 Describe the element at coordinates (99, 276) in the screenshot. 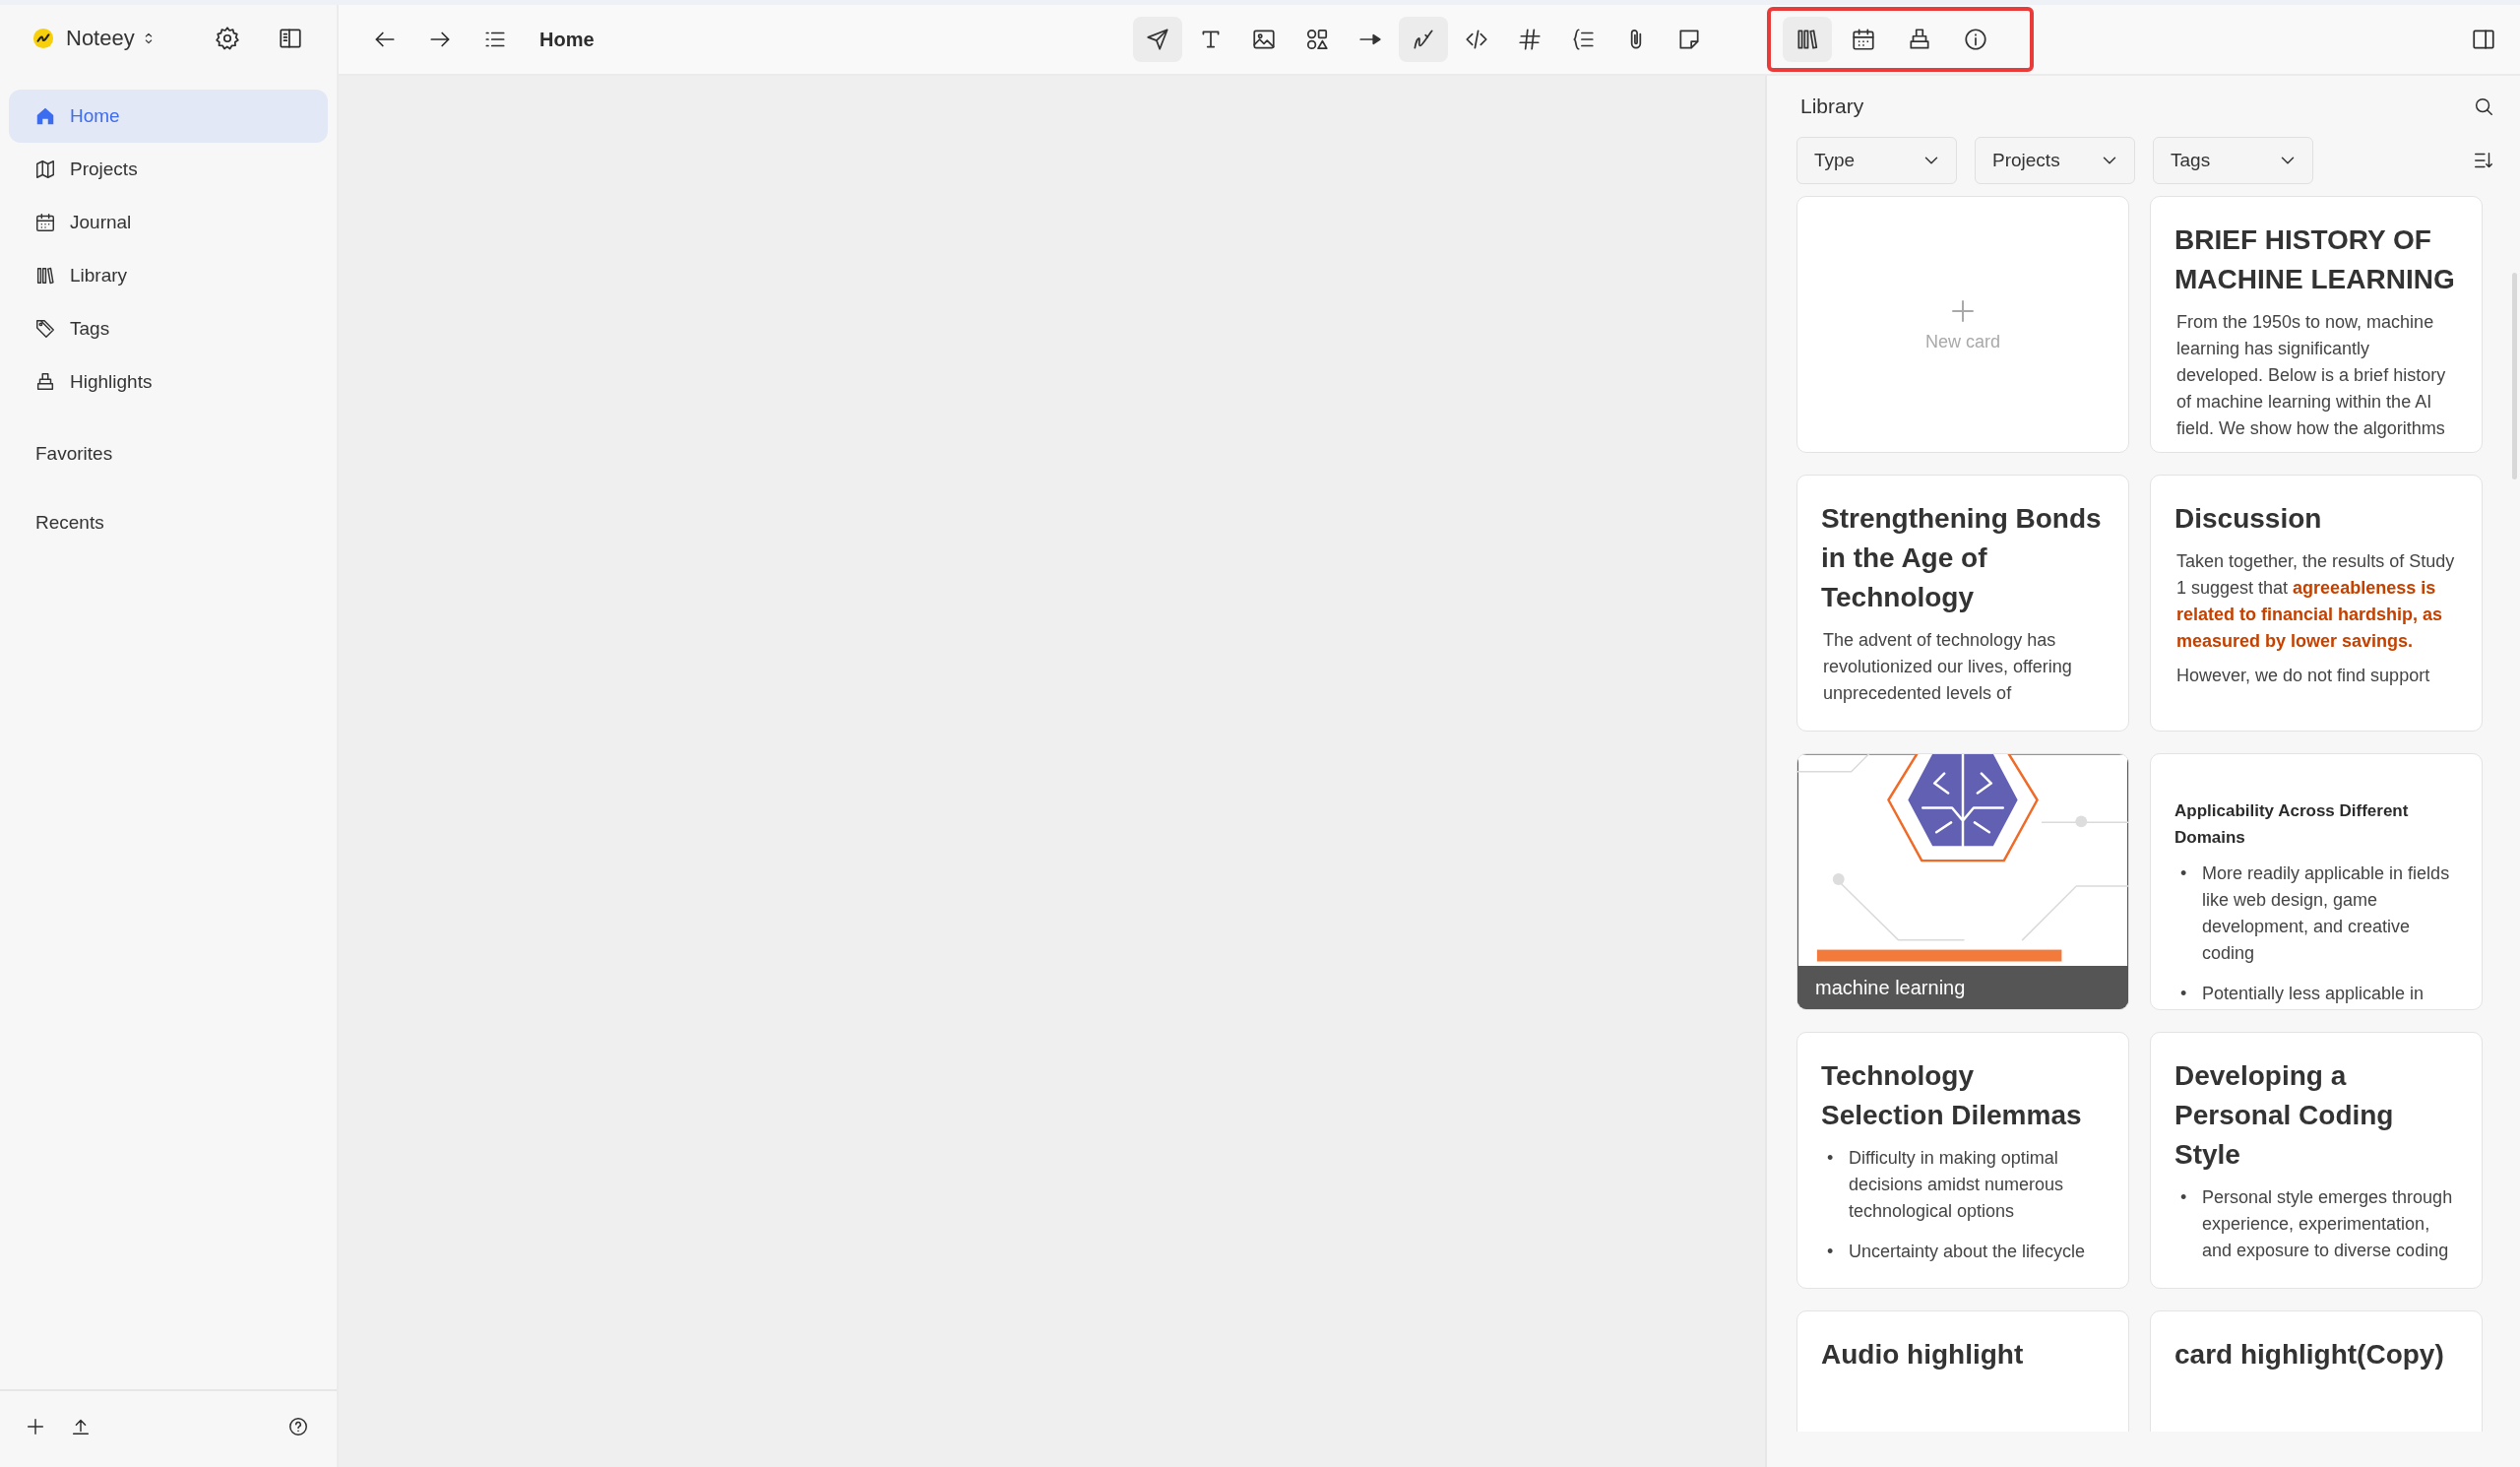

I see `sidebar-item-label: Library` at that location.